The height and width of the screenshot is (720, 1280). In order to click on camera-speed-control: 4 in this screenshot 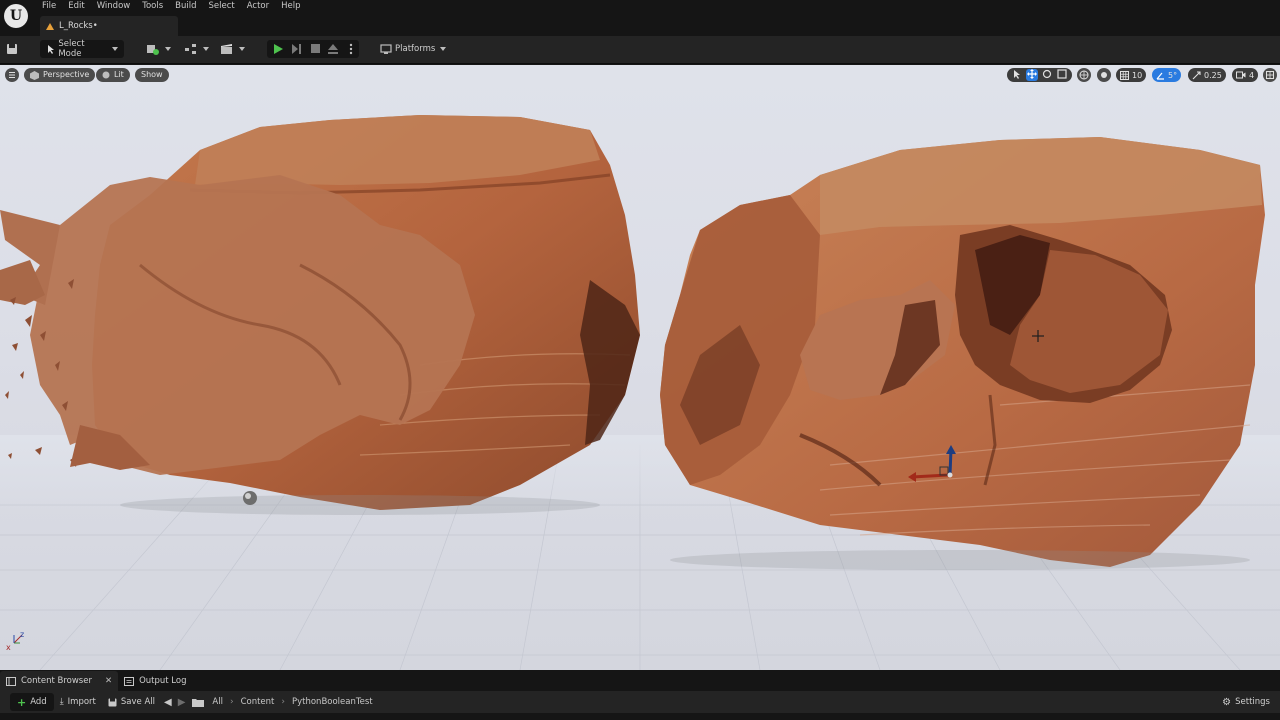, I will do `click(1245, 75)`.